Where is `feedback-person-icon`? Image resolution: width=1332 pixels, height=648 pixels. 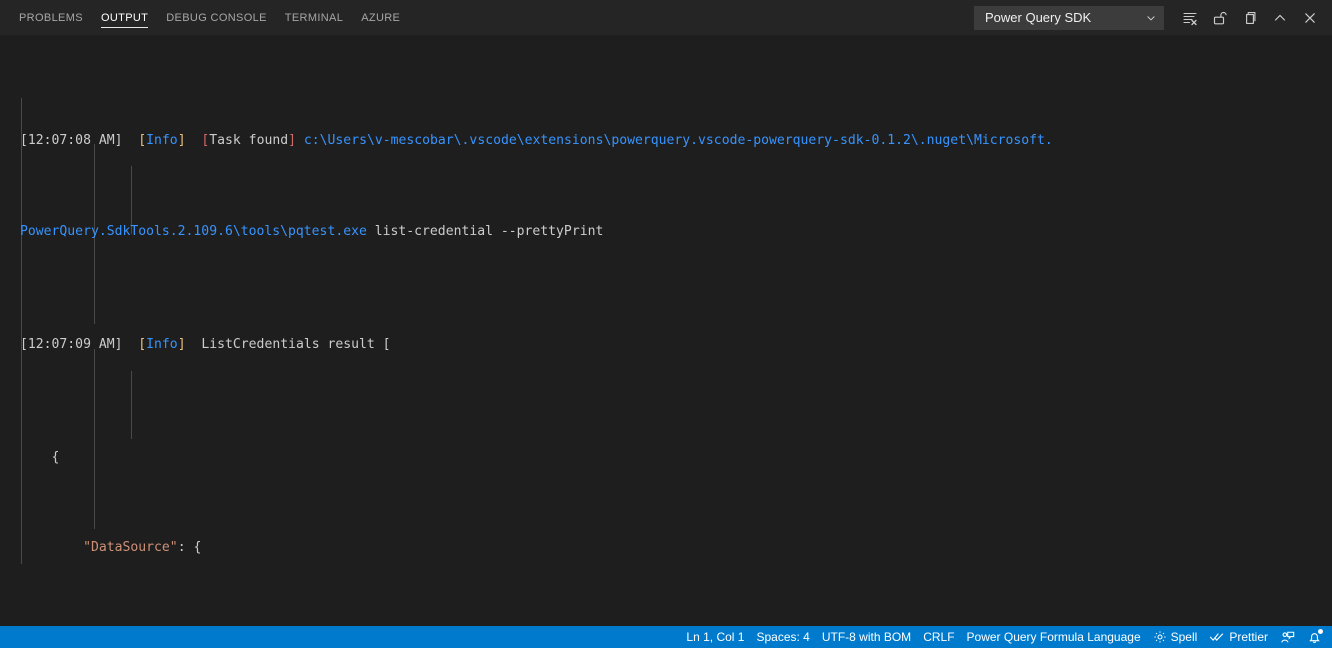 feedback-person-icon is located at coordinates (1287, 637).